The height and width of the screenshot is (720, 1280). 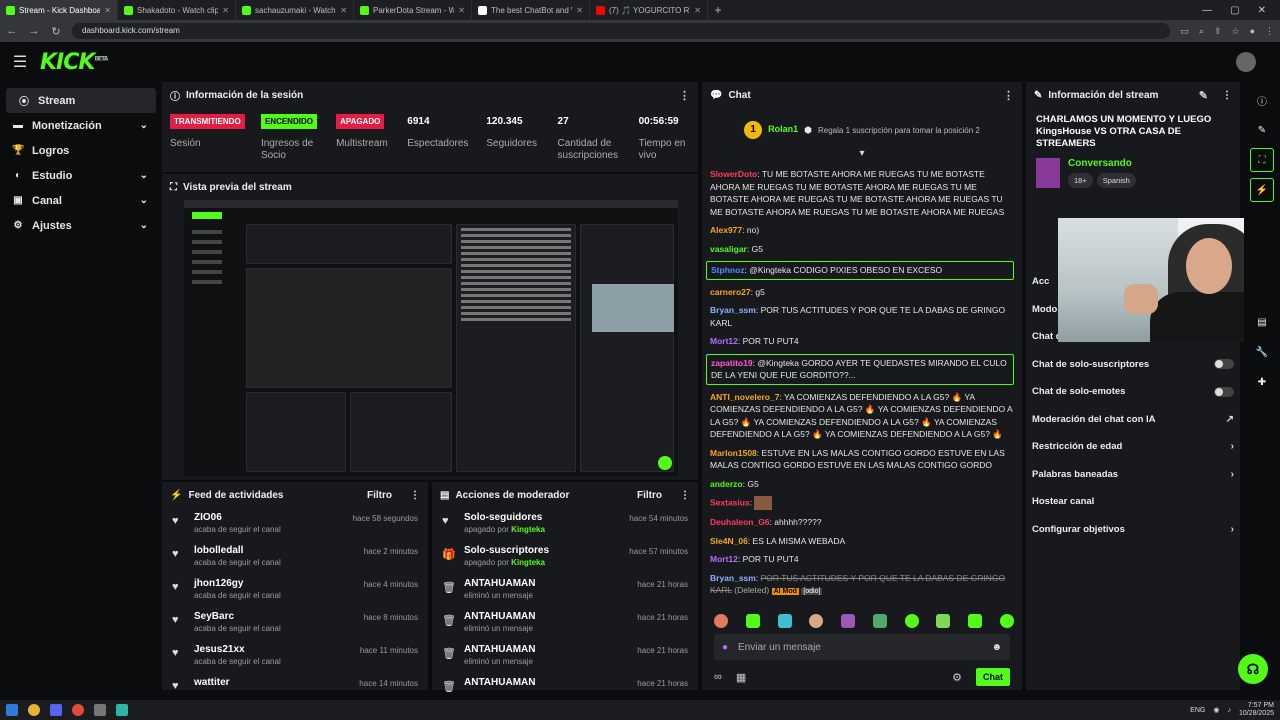 I want to click on feed-name: Jesus21xx, so click(x=272, y=649).